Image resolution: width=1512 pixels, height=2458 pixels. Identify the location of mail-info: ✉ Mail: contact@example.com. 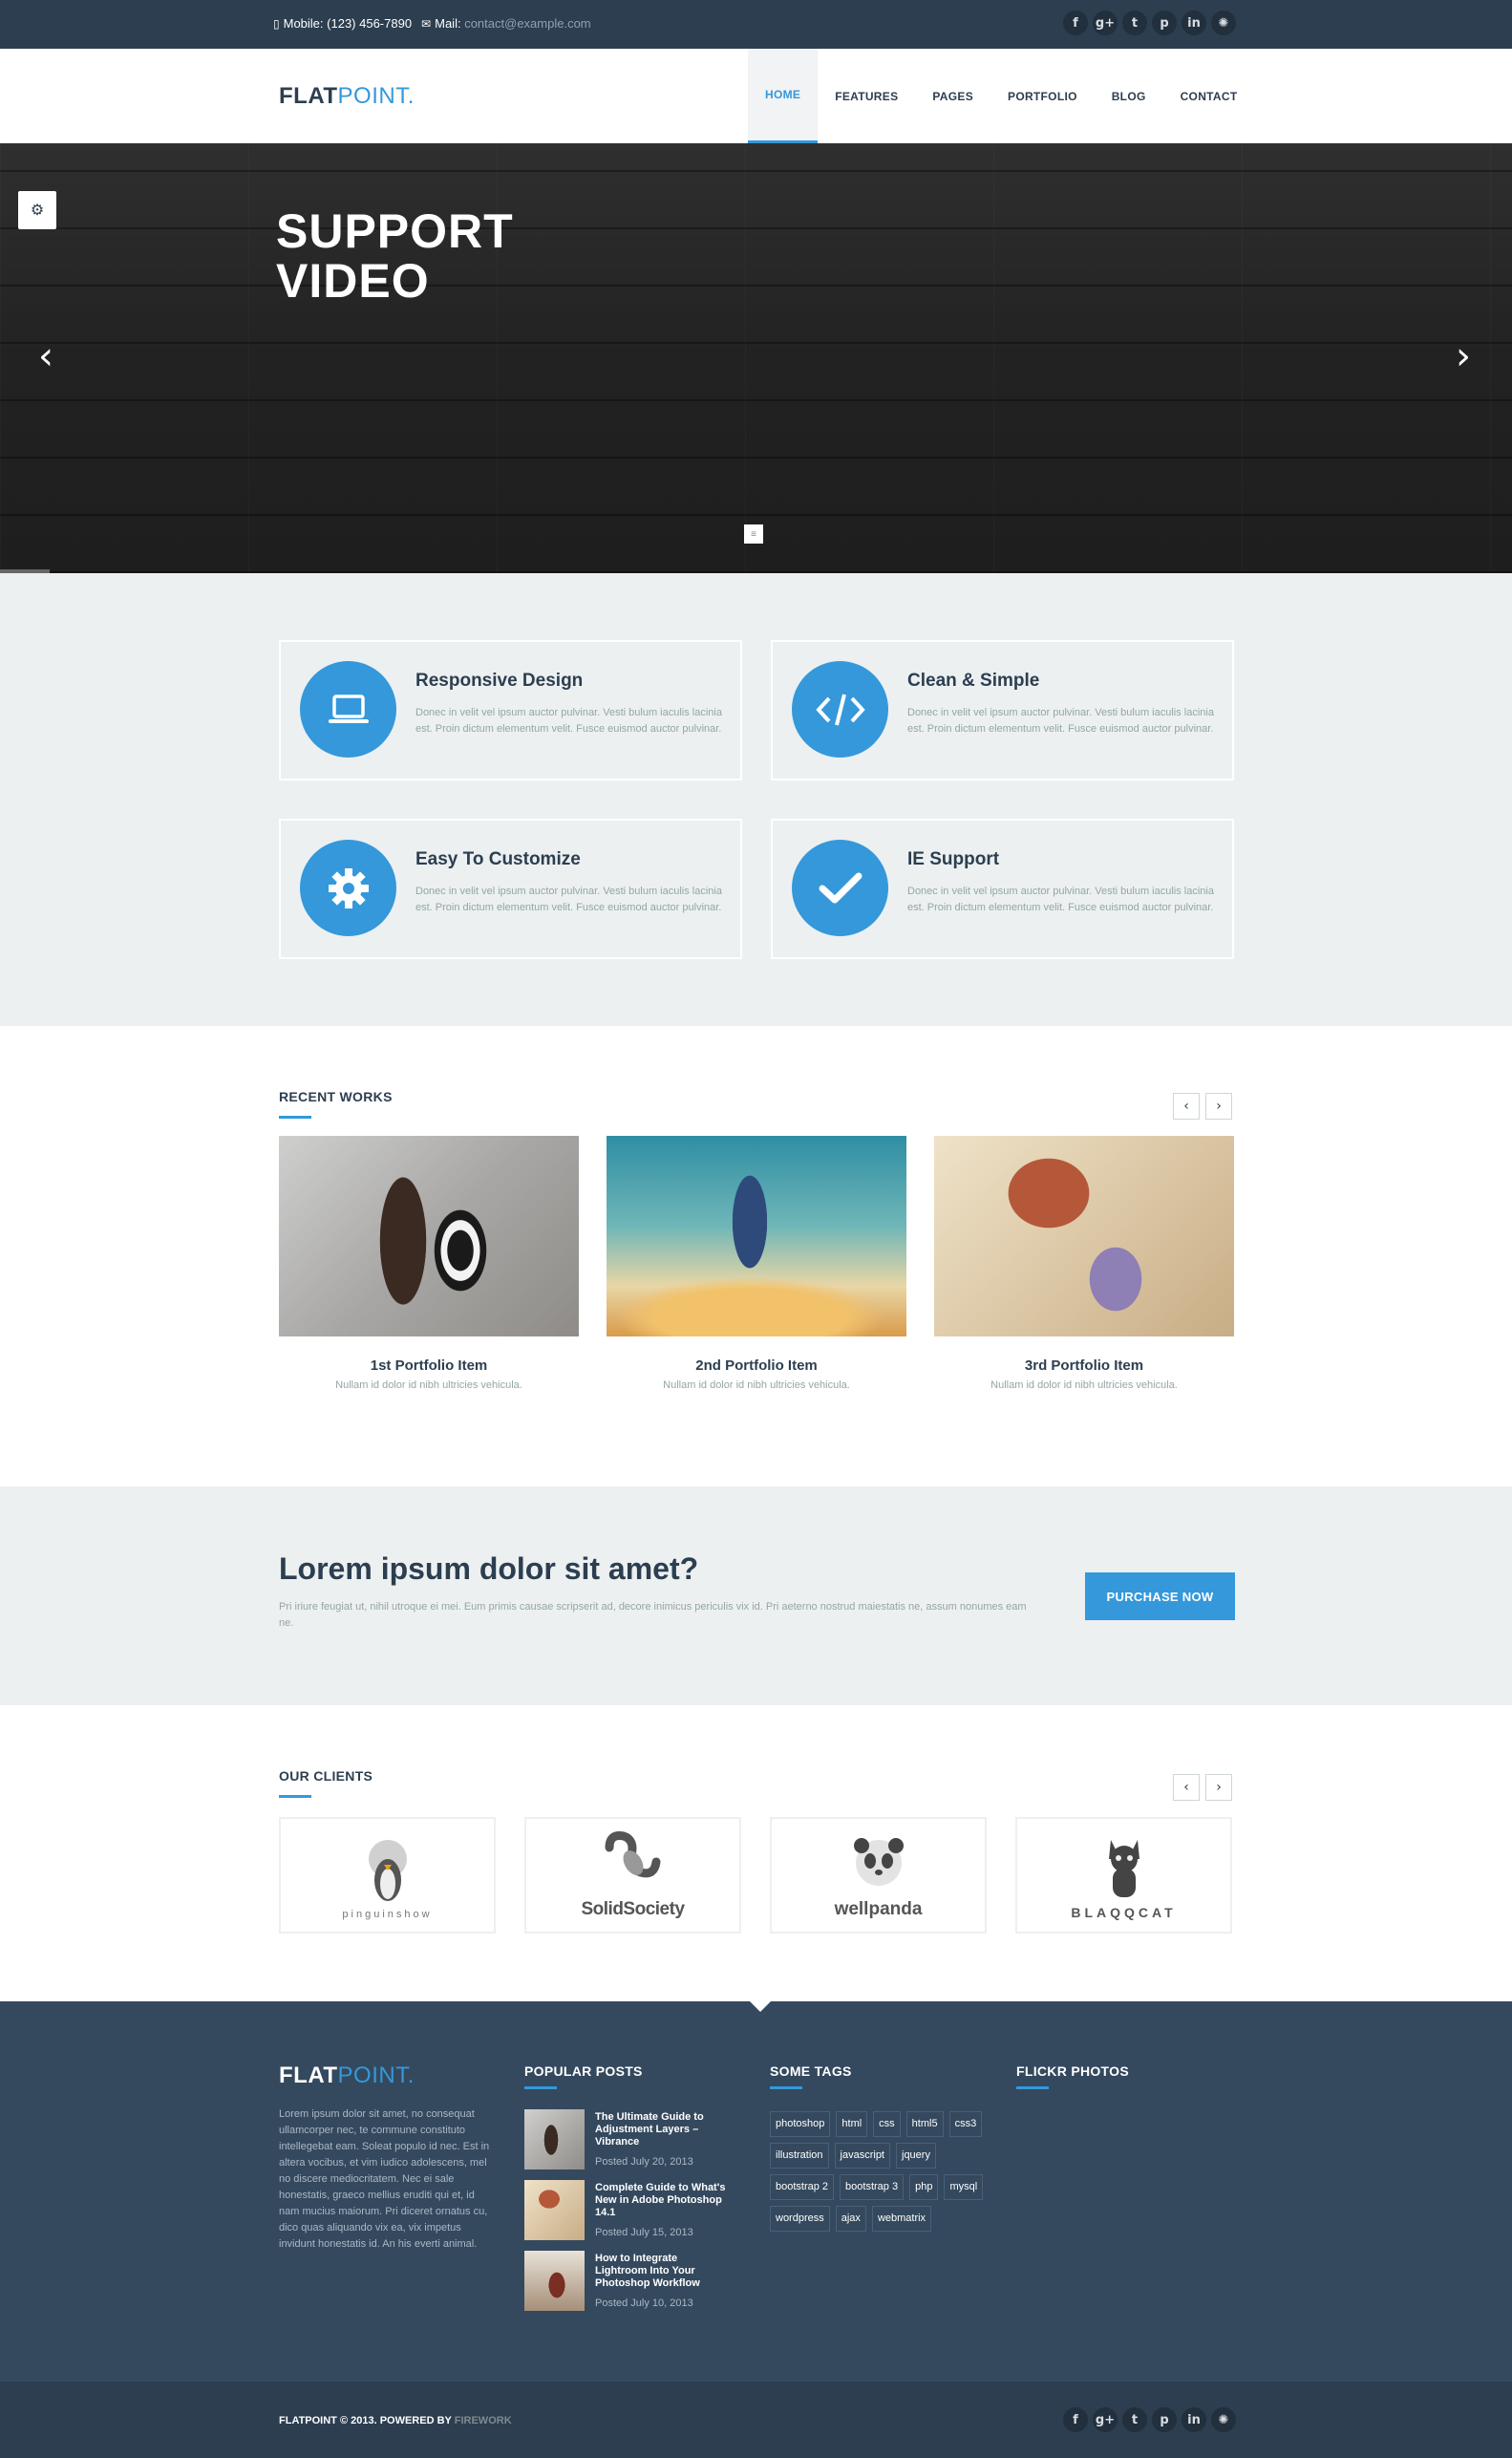
(506, 24).